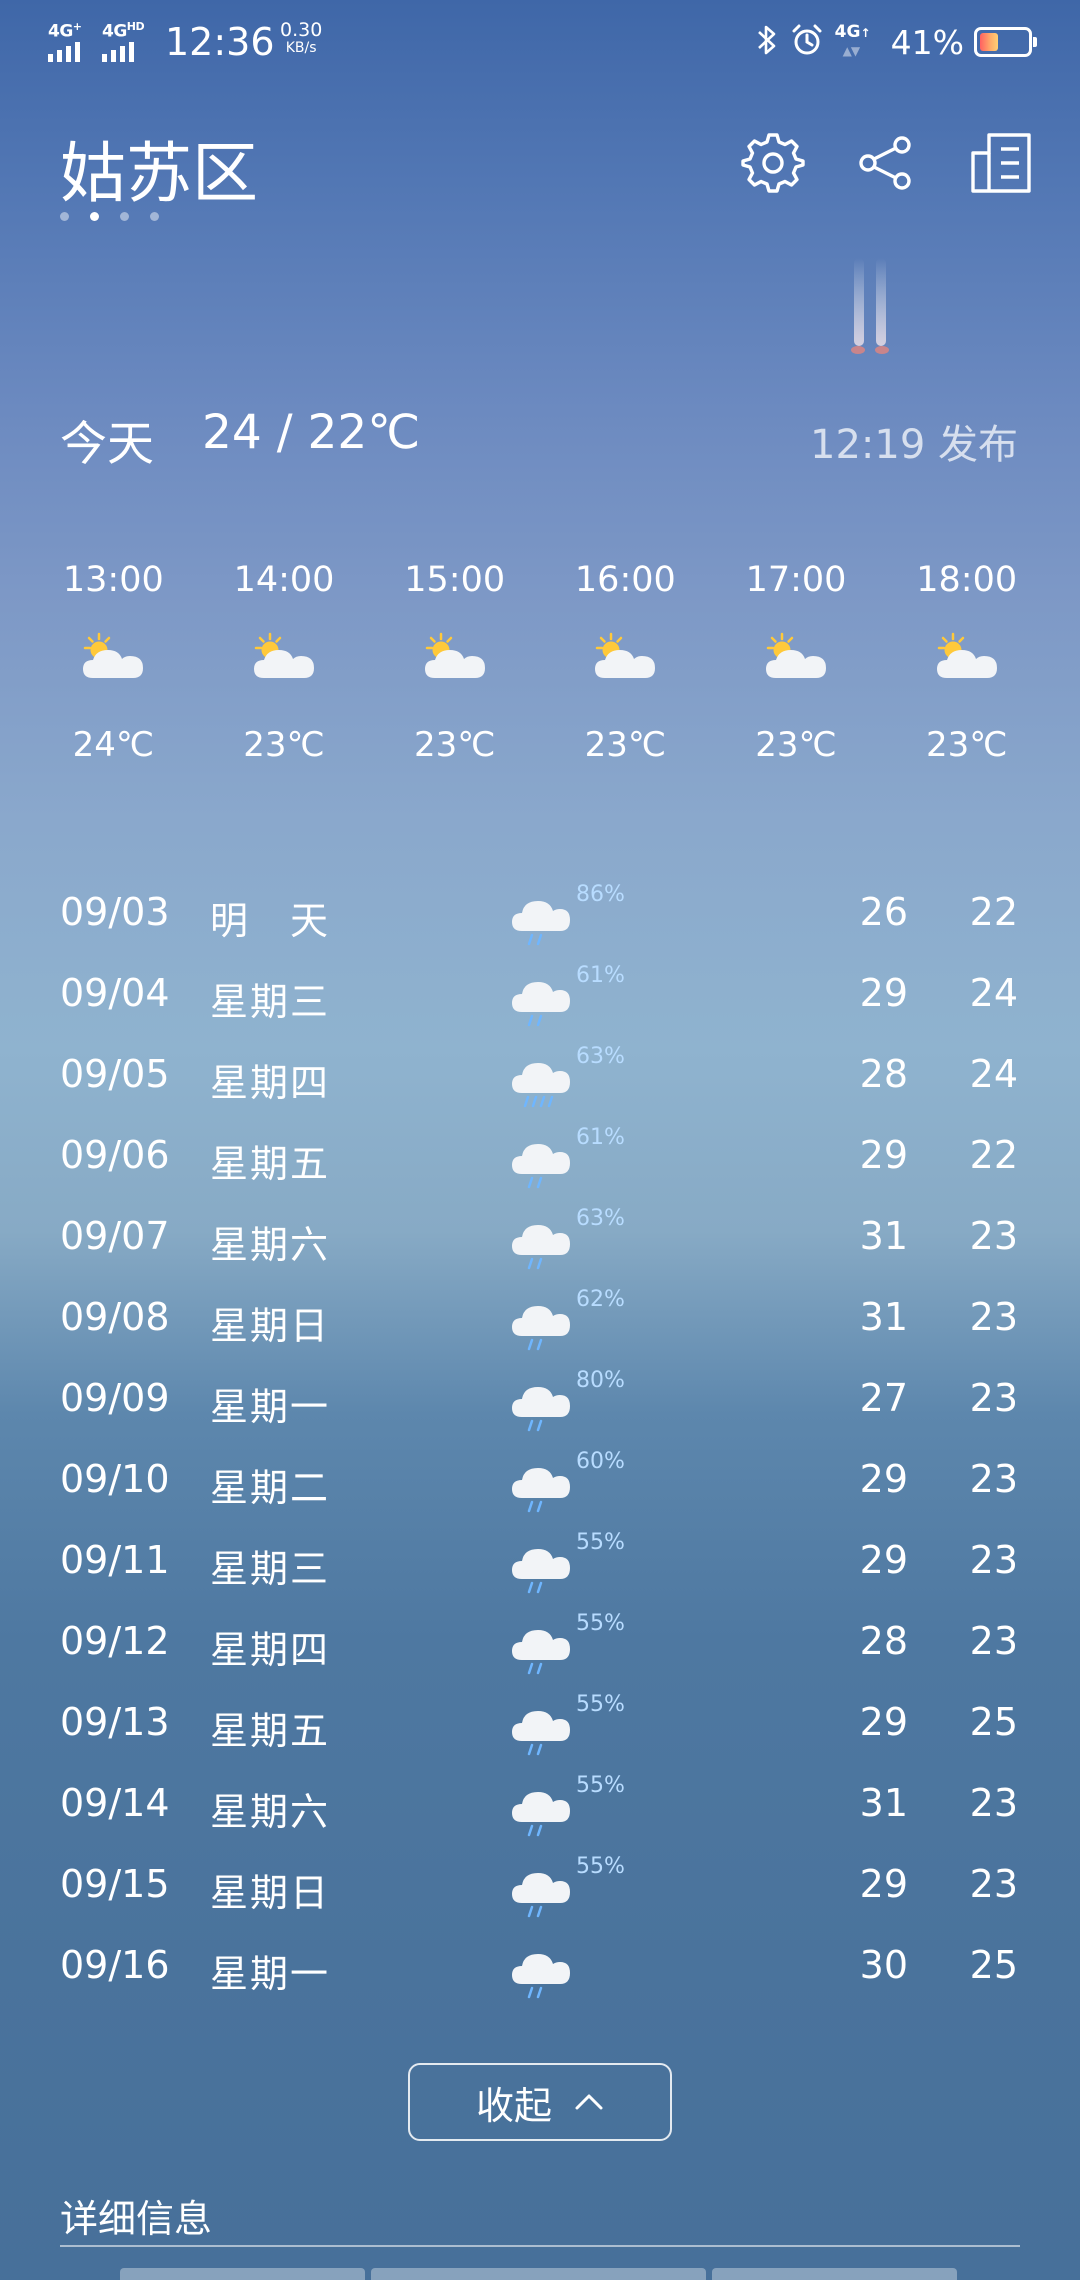 The height and width of the screenshot is (2280, 1080). I want to click on hourly-time: 15:00, so click(455, 580).